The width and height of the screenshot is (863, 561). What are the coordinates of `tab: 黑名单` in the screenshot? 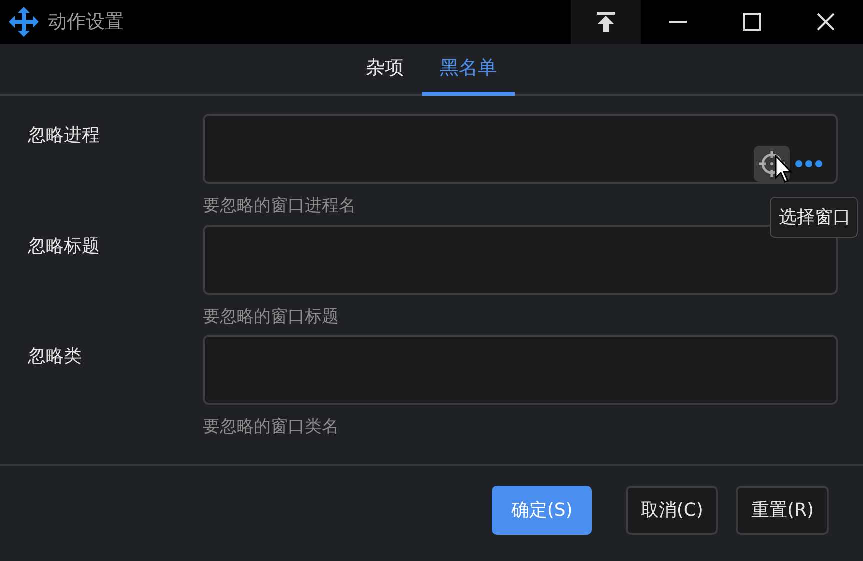 It's located at (468, 71).